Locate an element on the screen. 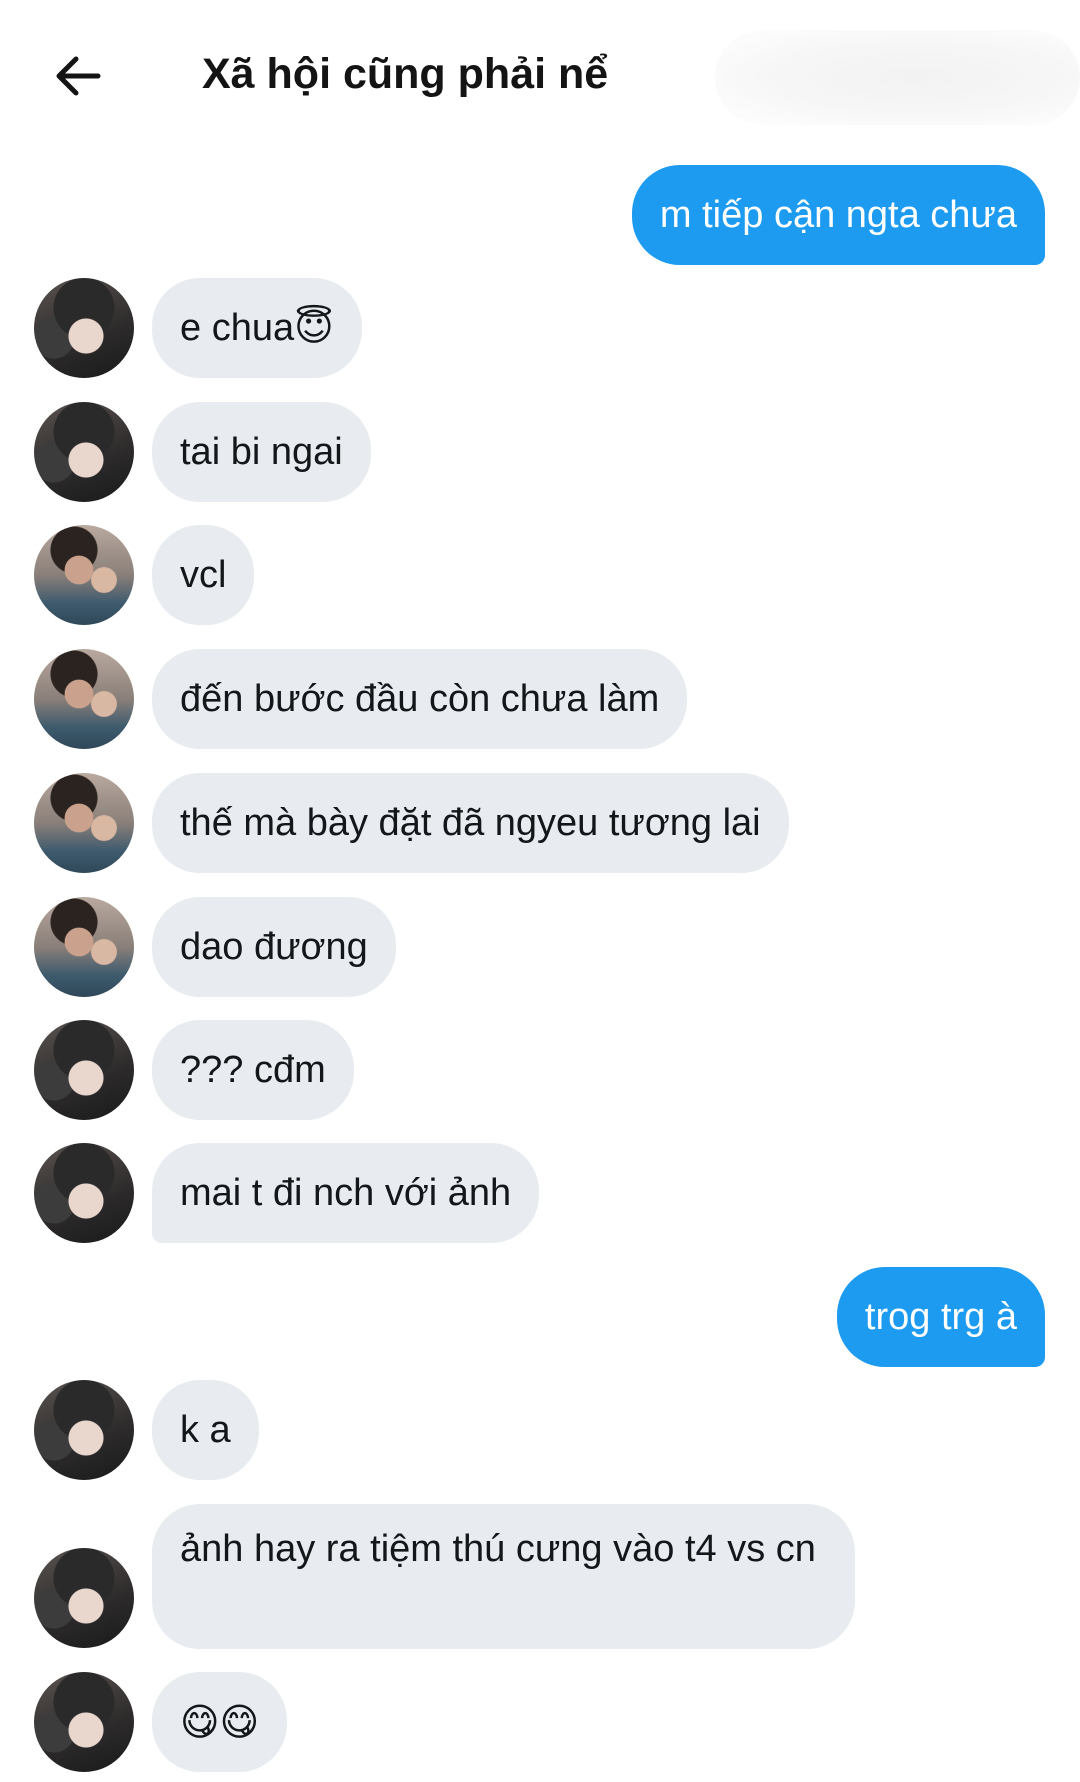  message-text: tai bi ngai is located at coordinates (261, 452).